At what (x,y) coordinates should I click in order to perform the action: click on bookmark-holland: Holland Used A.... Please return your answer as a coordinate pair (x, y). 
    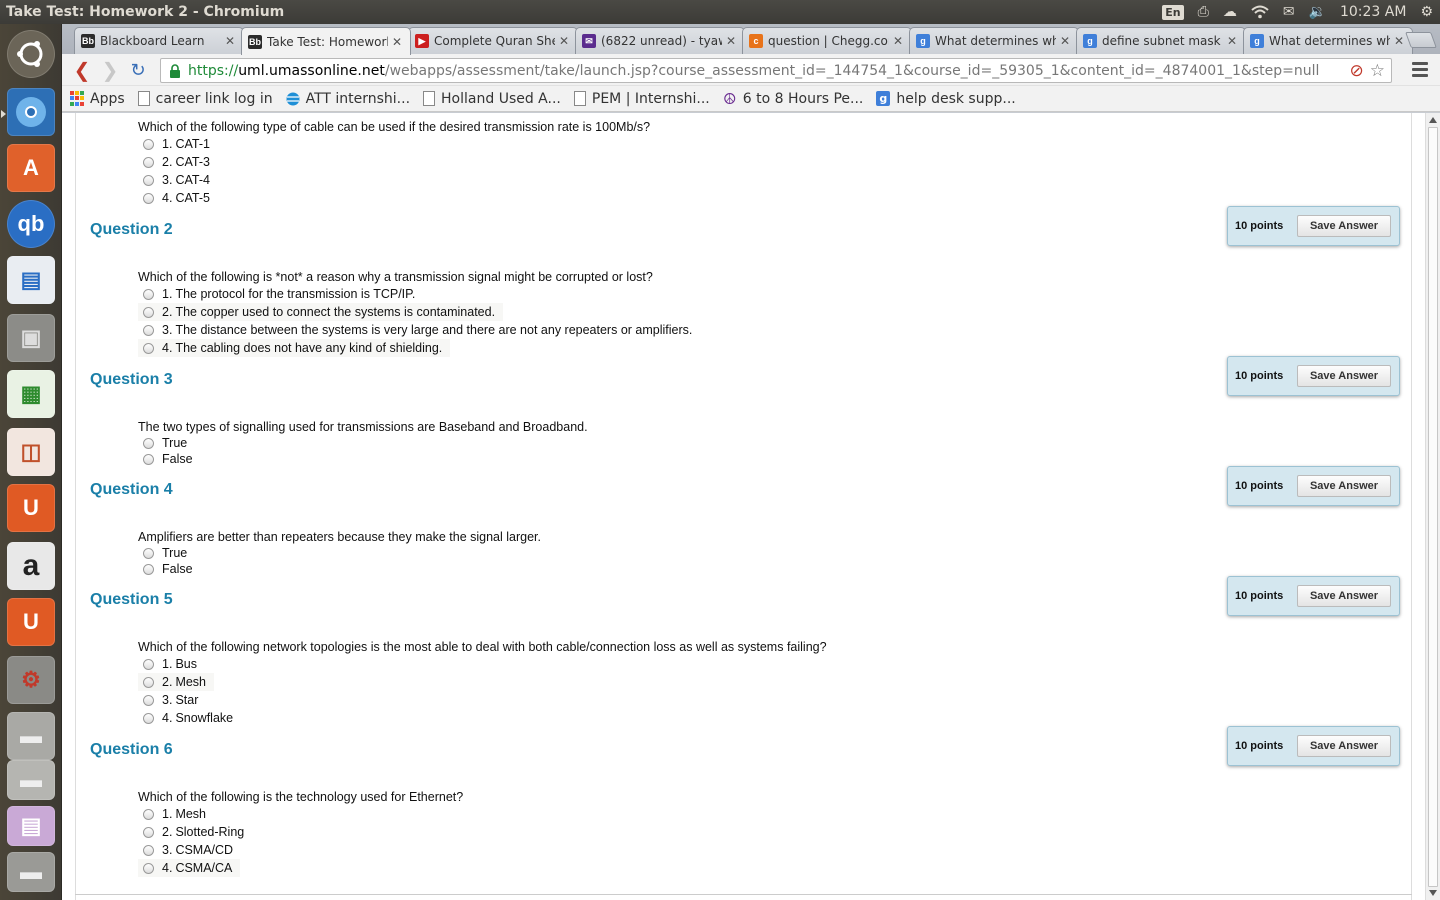
    Looking at the image, I should click on (492, 99).